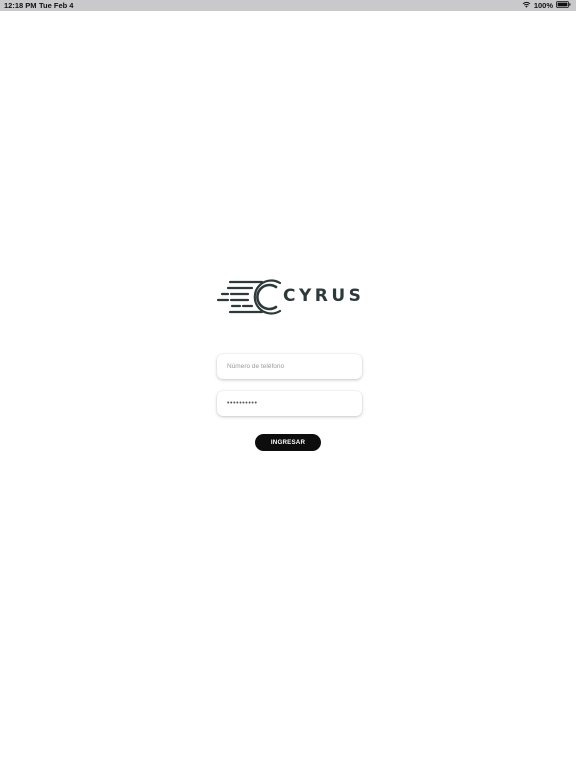  Describe the element at coordinates (20, 5) in the screenshot. I see `status-time: 12:18 PM` at that location.